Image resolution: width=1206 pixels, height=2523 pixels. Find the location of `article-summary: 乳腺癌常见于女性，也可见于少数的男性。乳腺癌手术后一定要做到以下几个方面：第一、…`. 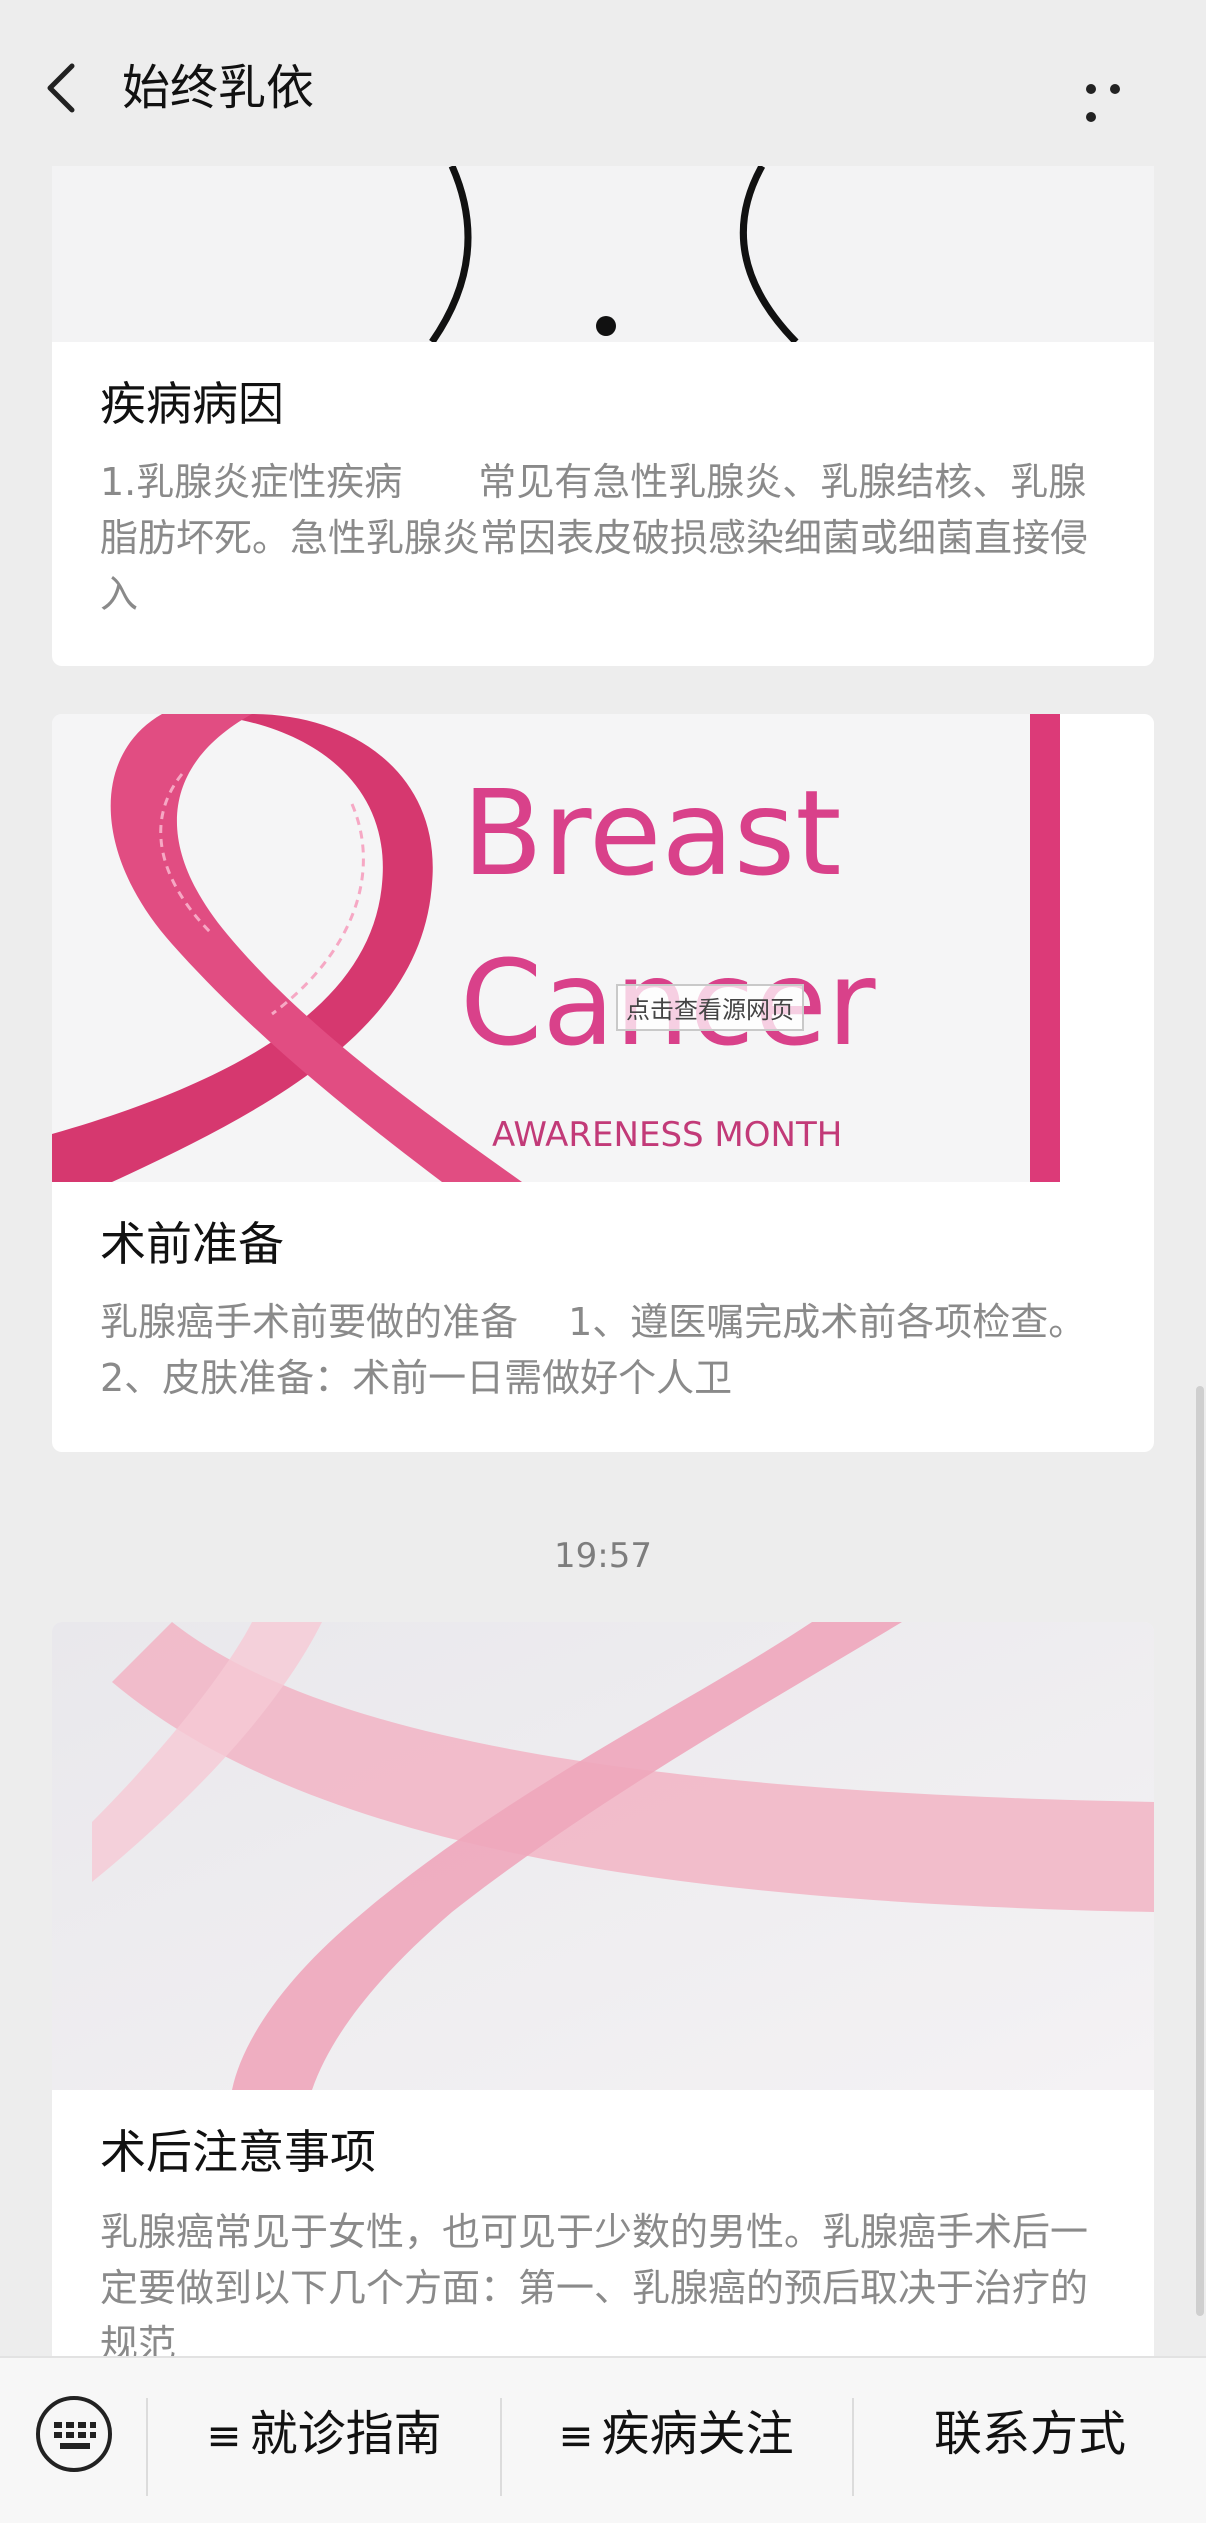

article-summary: 乳腺癌常见于女性，也可见于少数的男性。乳腺癌手术后一定要做到以下几个方面：第一、… is located at coordinates (594, 2283).